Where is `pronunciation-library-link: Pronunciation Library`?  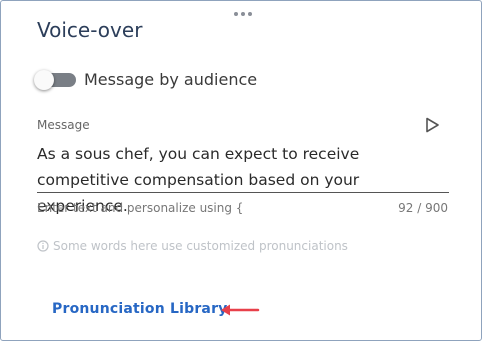 pronunciation-library-link: Pronunciation Library is located at coordinates (140, 309).